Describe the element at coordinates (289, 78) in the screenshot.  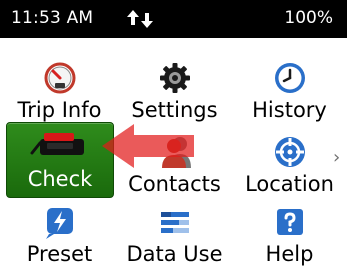
I see `clock-icon` at that location.